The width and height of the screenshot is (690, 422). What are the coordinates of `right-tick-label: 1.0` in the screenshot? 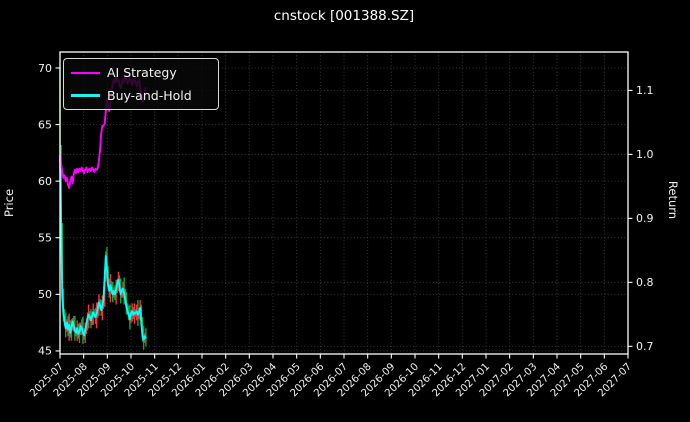 It's located at (645, 154).